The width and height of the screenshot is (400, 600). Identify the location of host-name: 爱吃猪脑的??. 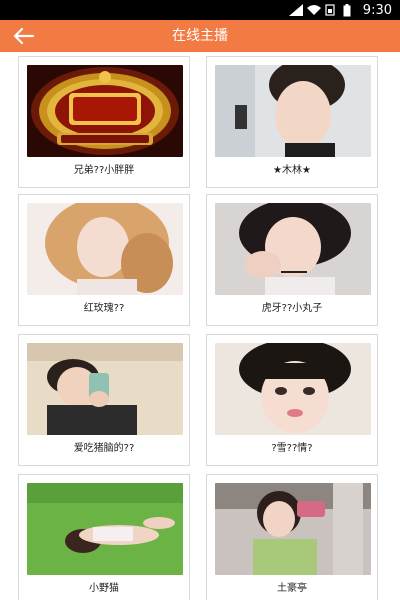
(104, 448).